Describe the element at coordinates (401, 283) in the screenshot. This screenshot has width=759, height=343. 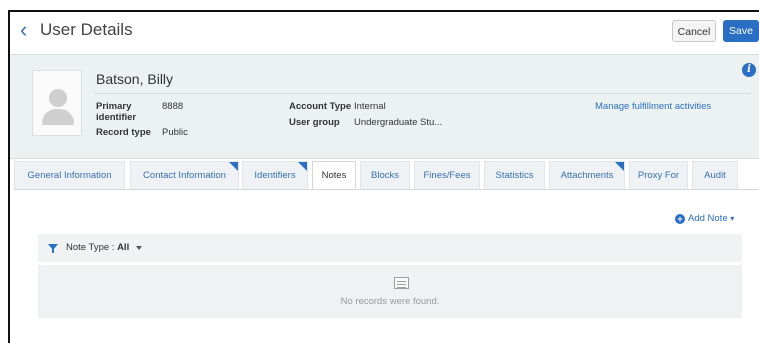
I see `list-icon` at that location.